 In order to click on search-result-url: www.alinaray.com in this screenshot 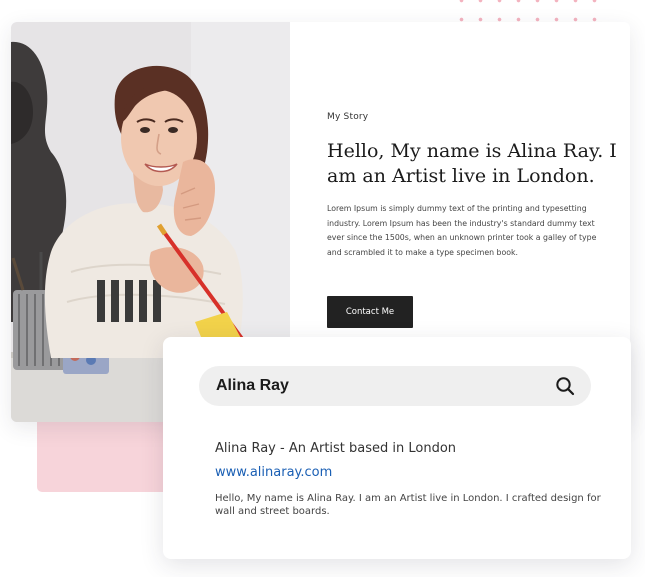, I will do `click(273, 472)`.